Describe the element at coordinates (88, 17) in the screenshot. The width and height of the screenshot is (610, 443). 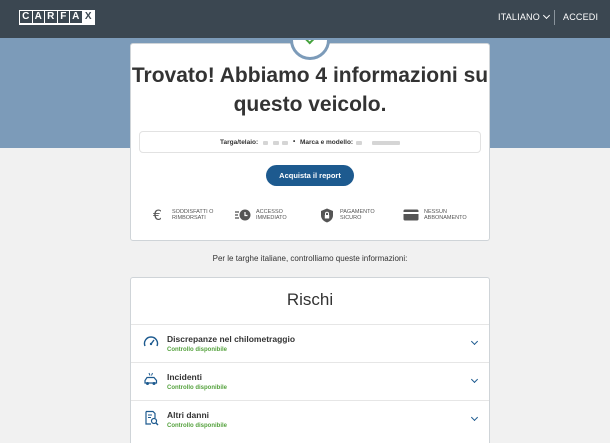
I see `logo-letter: X` at that location.